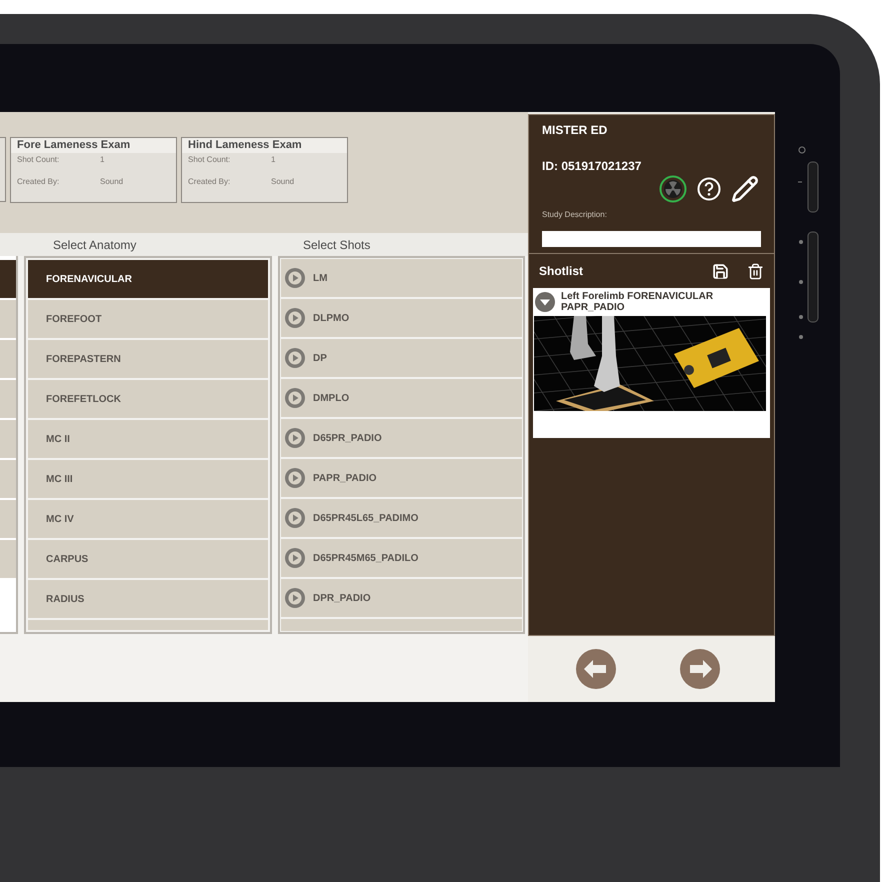 The width and height of the screenshot is (882, 882). Describe the element at coordinates (401, 278) in the screenshot. I see `shot-item: LM` at that location.